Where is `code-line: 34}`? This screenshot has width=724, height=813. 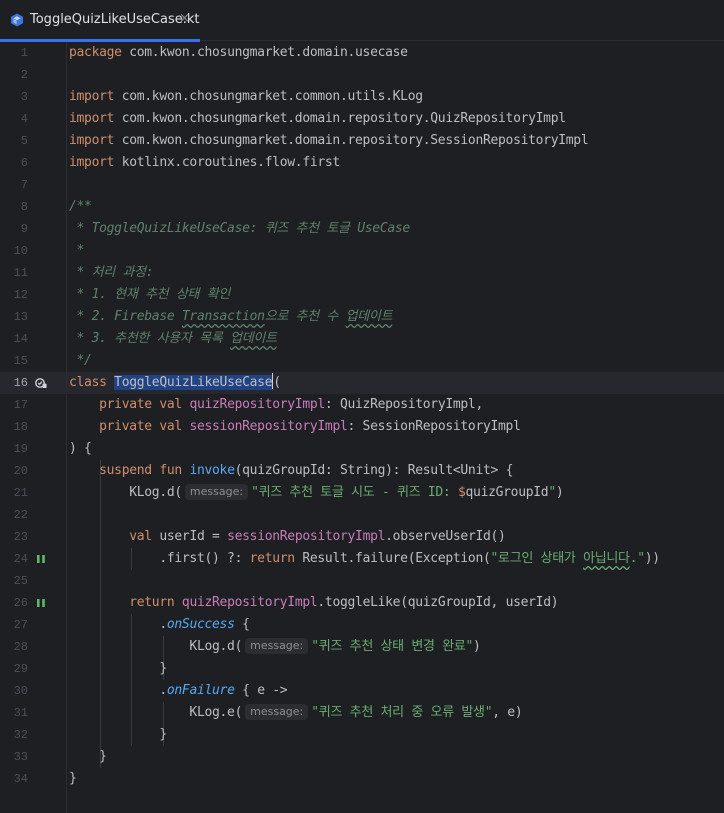 code-line: 34} is located at coordinates (362, 779).